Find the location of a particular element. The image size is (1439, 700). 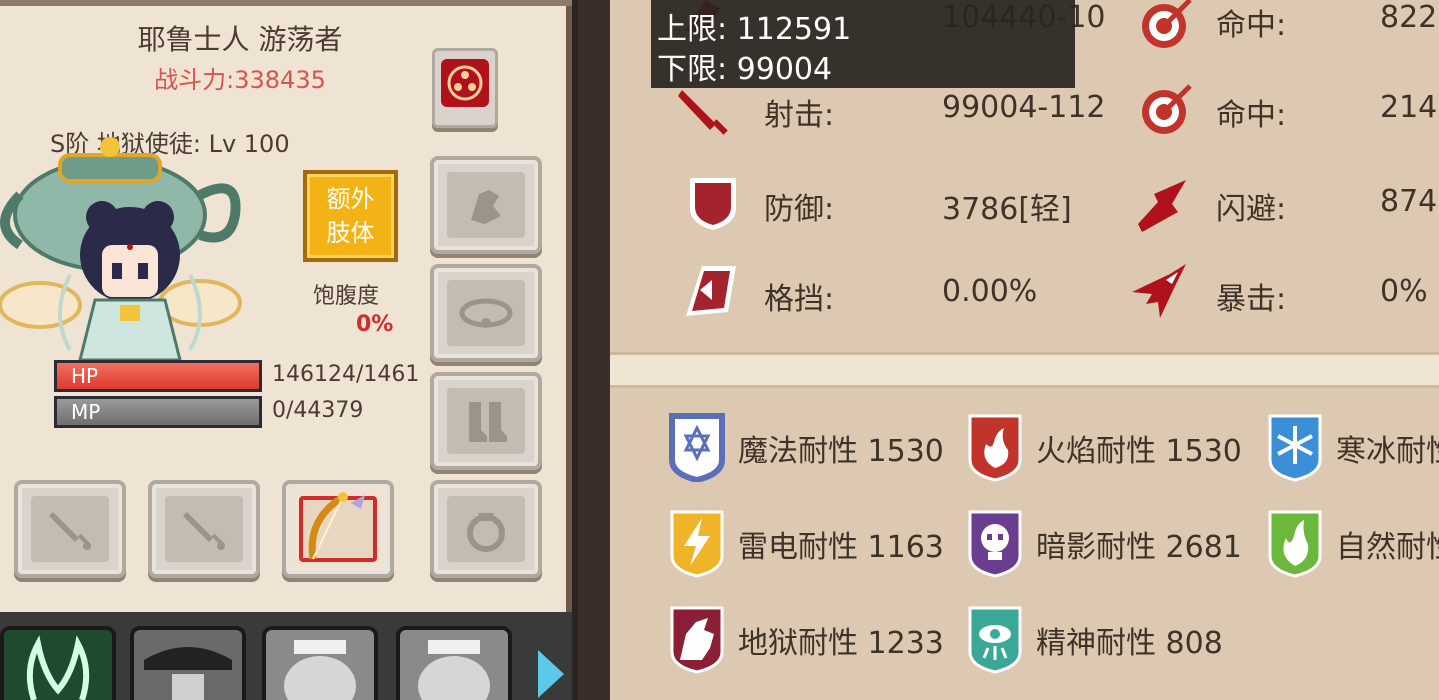

boots-icon is located at coordinates (488, 422).